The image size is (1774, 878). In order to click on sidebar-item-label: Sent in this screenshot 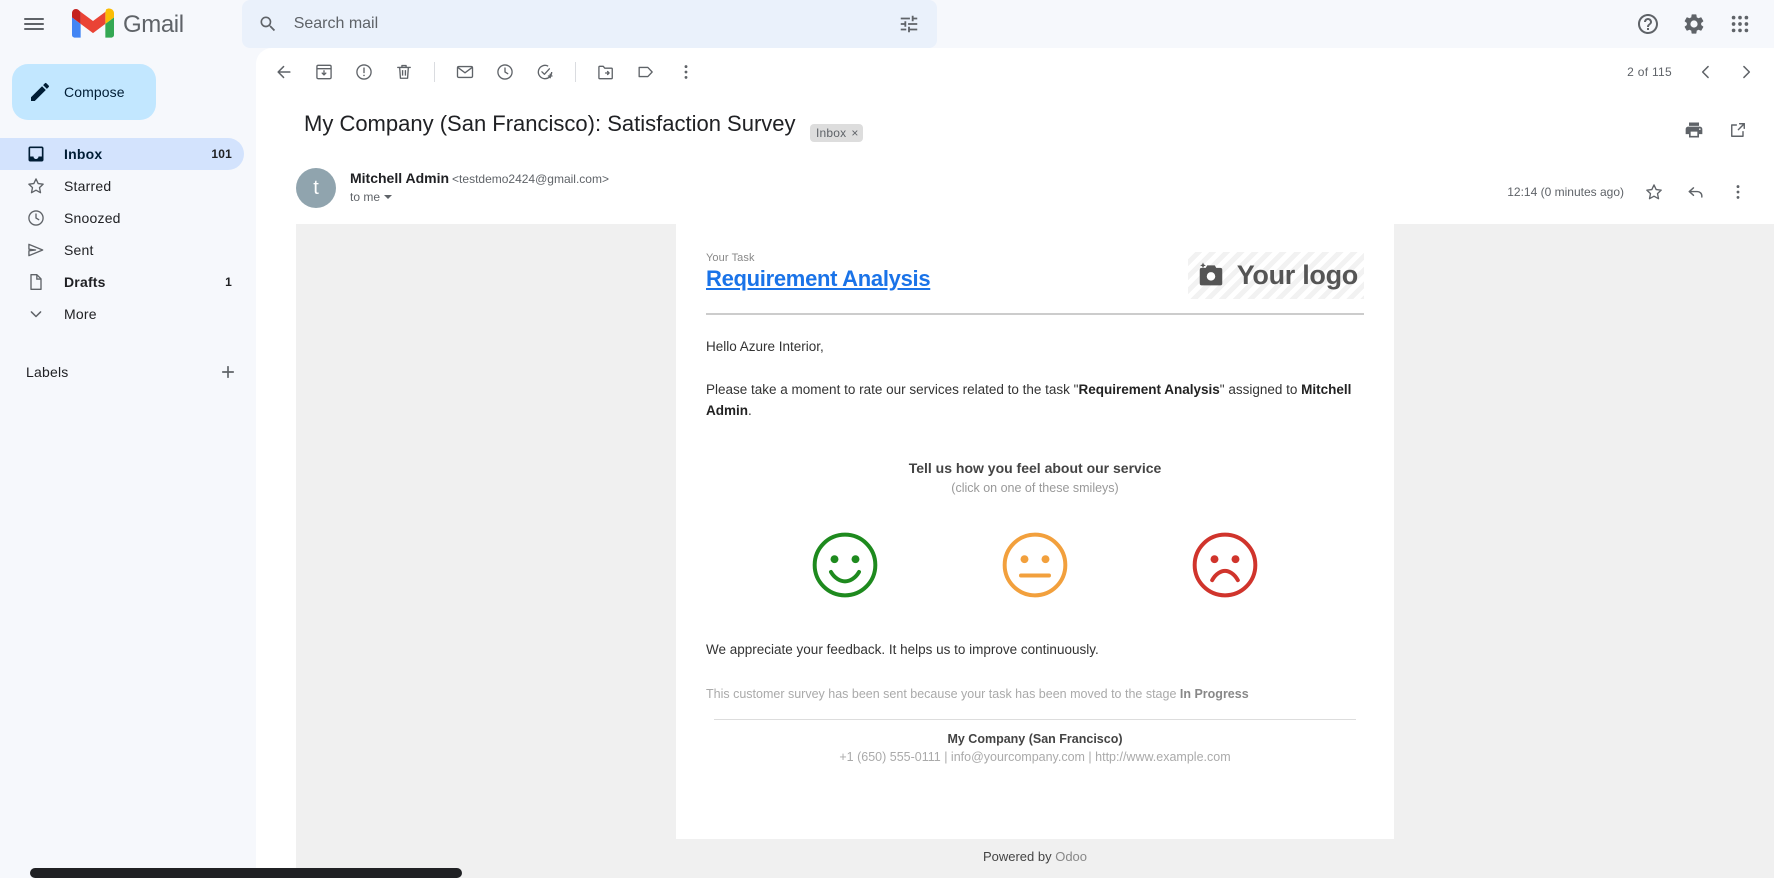, I will do `click(79, 250)`.